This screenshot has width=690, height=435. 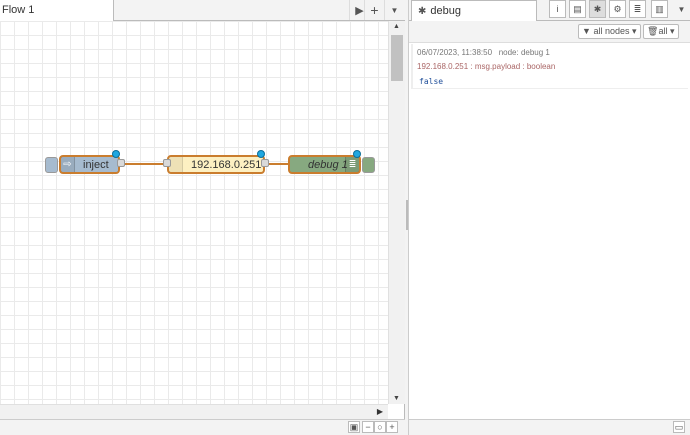 I want to click on sidebar-tabbar: ✱ debug i ▤ ✱ ⚙ ≣ ▥ ▼, so click(x=549, y=11).